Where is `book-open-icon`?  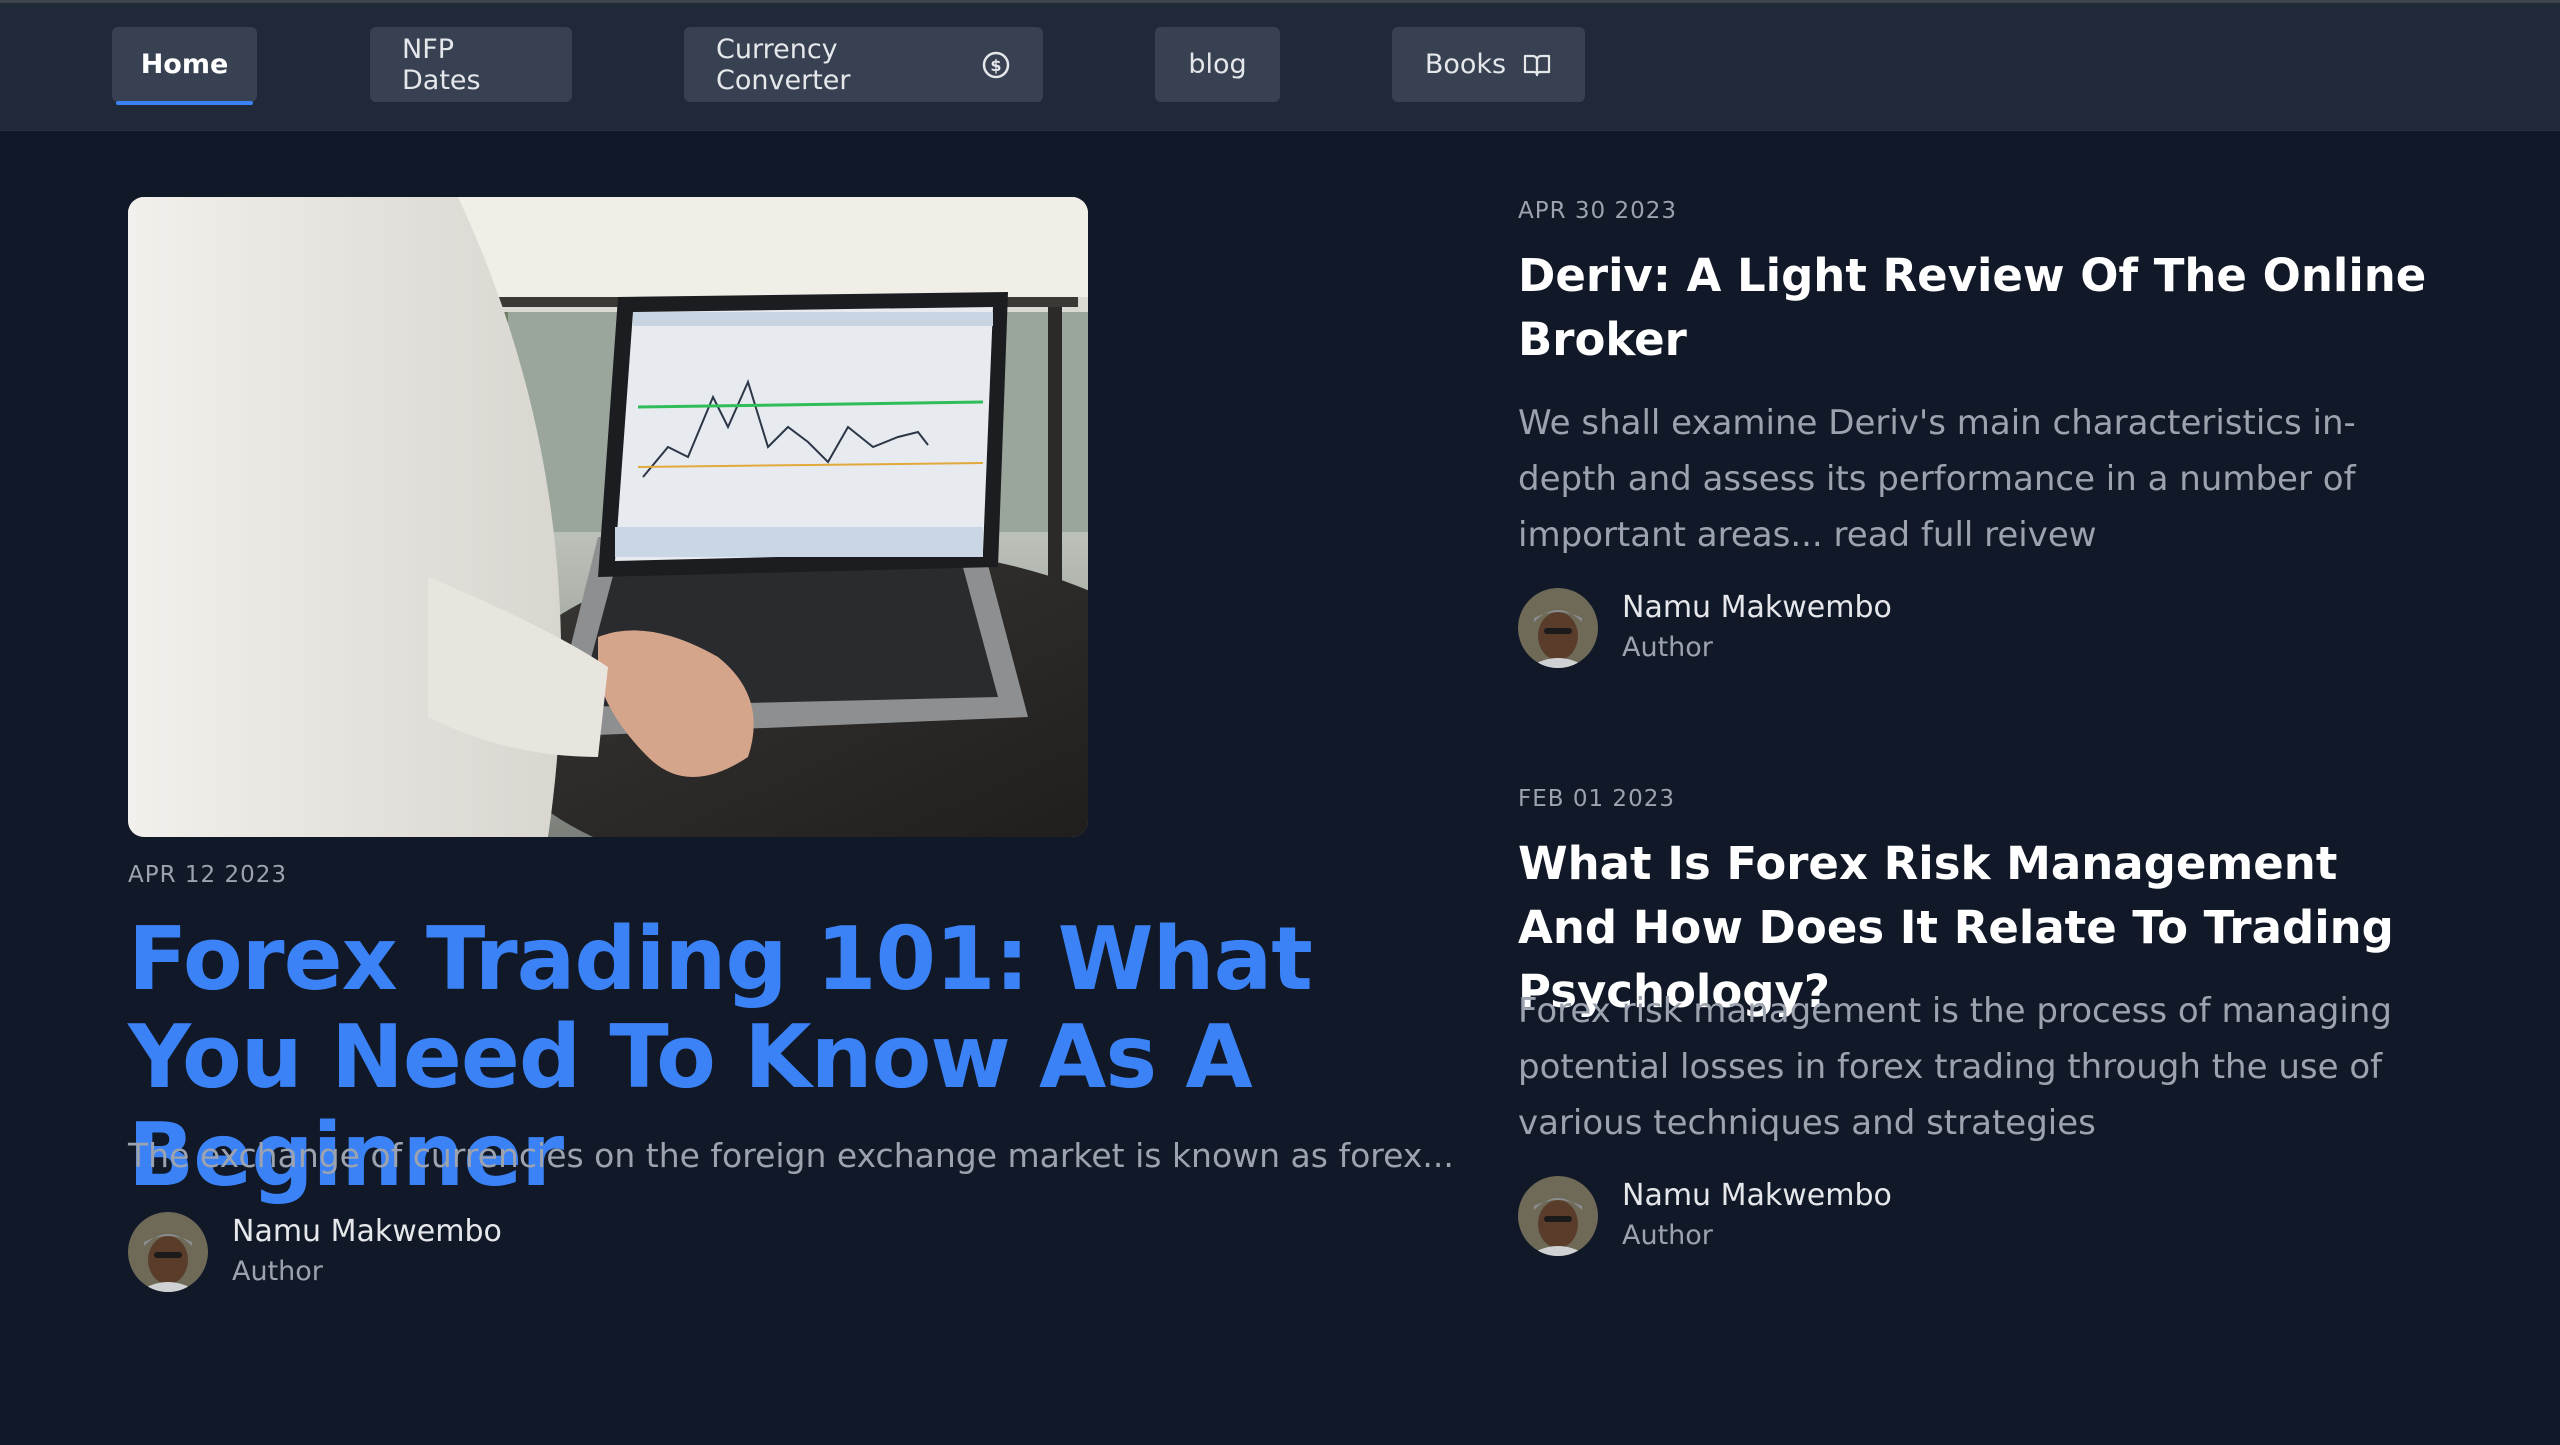
book-open-icon is located at coordinates (1537, 65).